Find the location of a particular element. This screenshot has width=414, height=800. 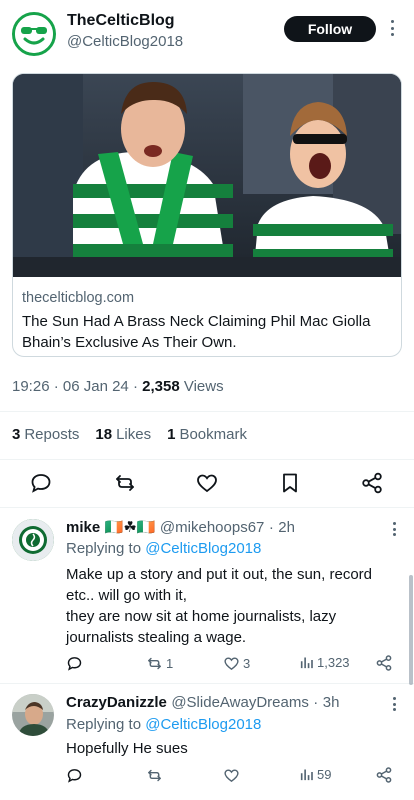

likes-stat: 18 Likes is located at coordinates (123, 434).